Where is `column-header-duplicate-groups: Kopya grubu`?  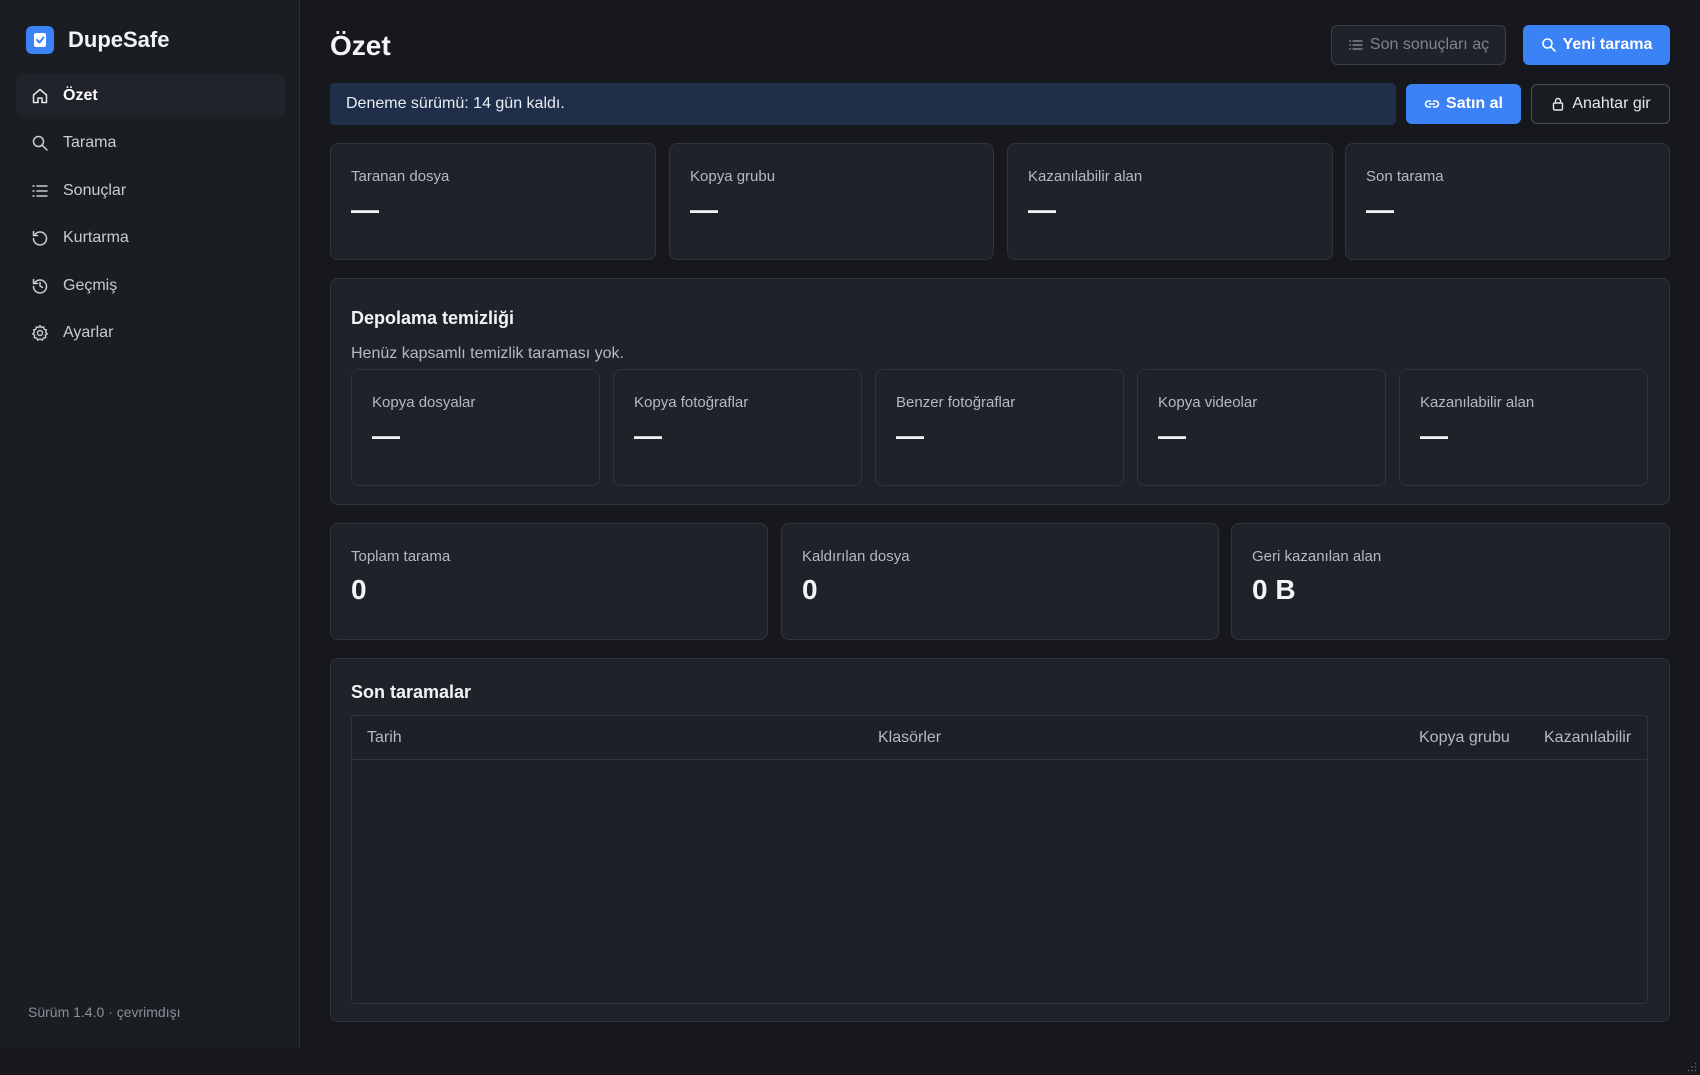
column-header-duplicate-groups: Kopya grubu is located at coordinates (1464, 738).